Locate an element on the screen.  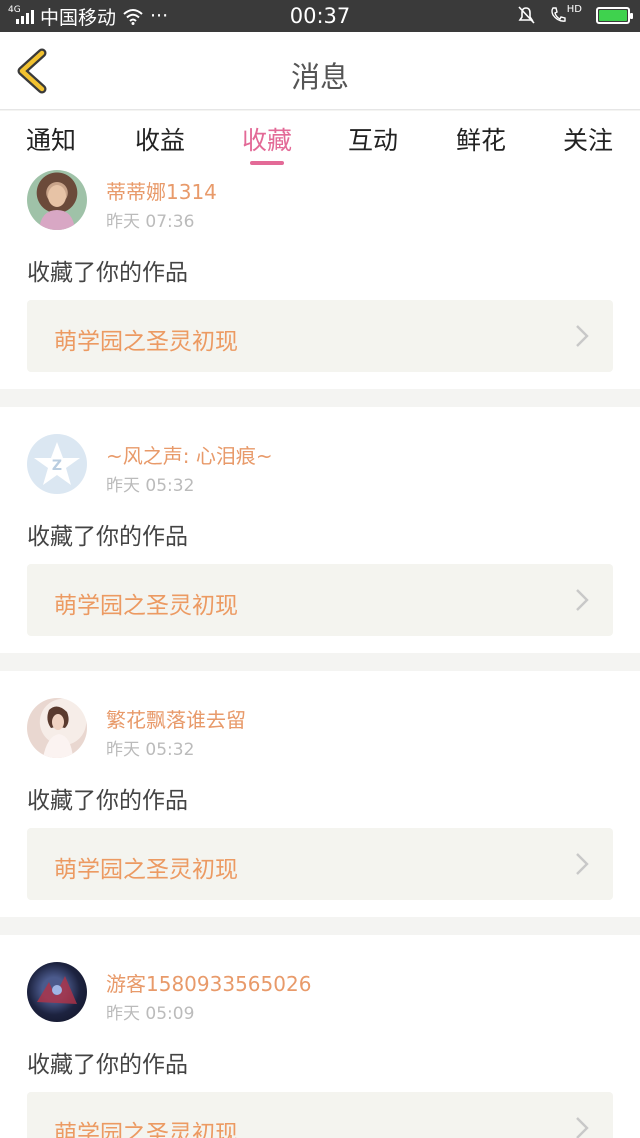
username: 蒂蒂娜1314 is located at coordinates (161, 190).